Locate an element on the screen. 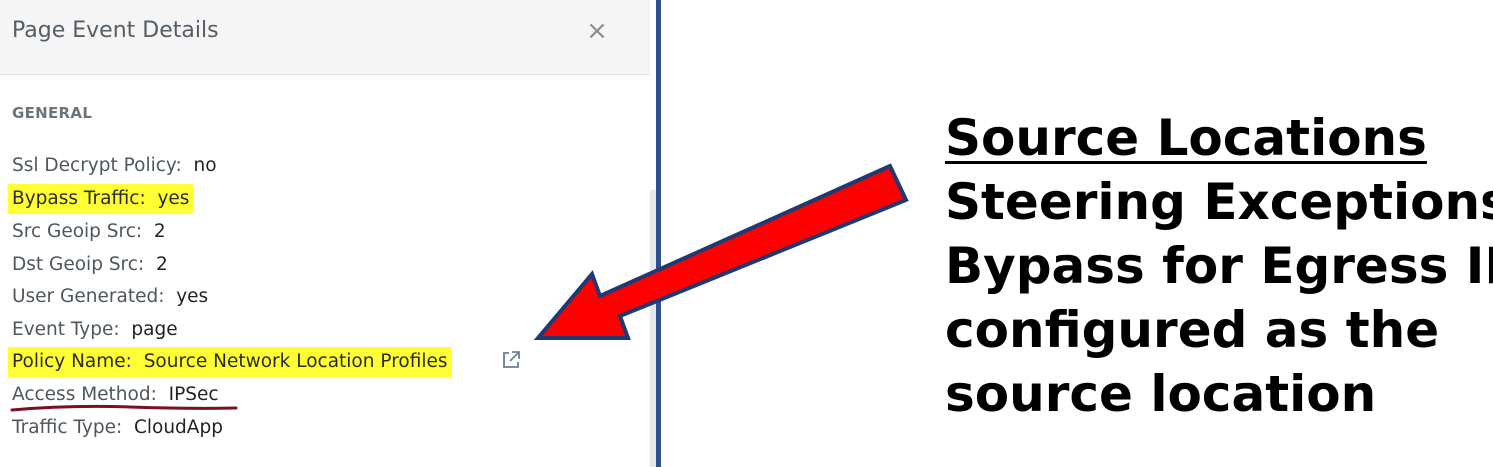 The height and width of the screenshot is (467, 1493). panel-title: Page Event Details is located at coordinates (115, 30).